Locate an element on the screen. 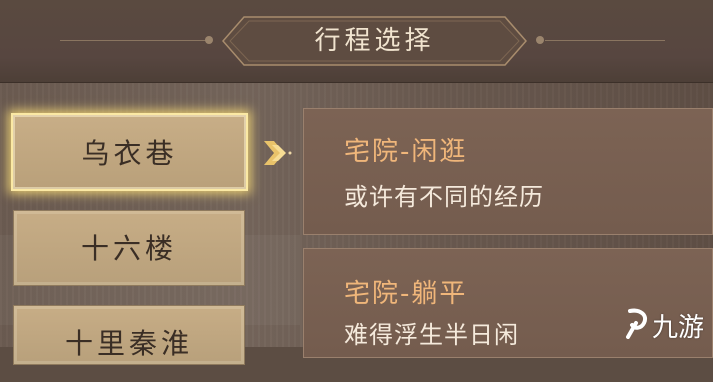 This screenshot has width=713, height=382. watermark-logo: 九游 is located at coordinates (666, 324).